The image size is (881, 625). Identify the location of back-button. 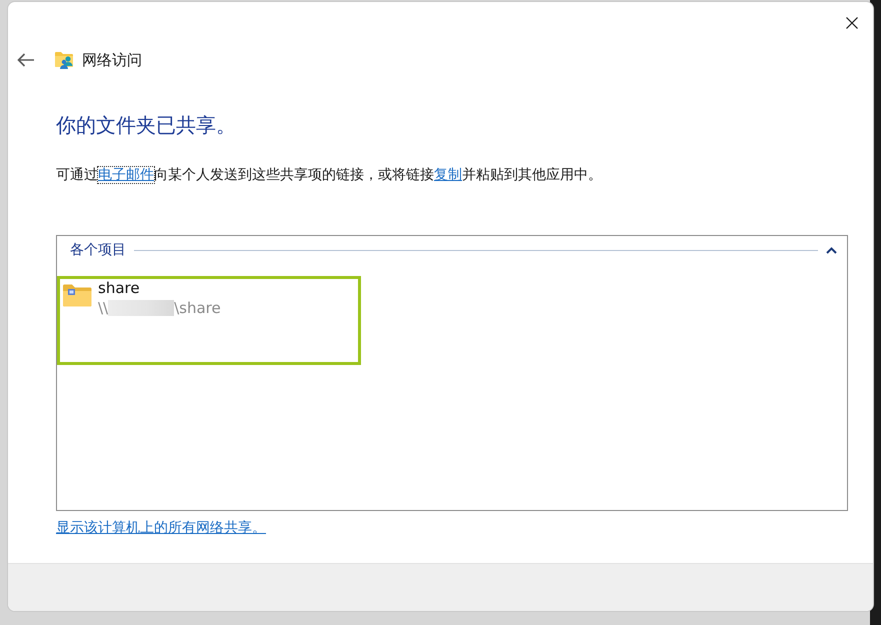
(26, 60).